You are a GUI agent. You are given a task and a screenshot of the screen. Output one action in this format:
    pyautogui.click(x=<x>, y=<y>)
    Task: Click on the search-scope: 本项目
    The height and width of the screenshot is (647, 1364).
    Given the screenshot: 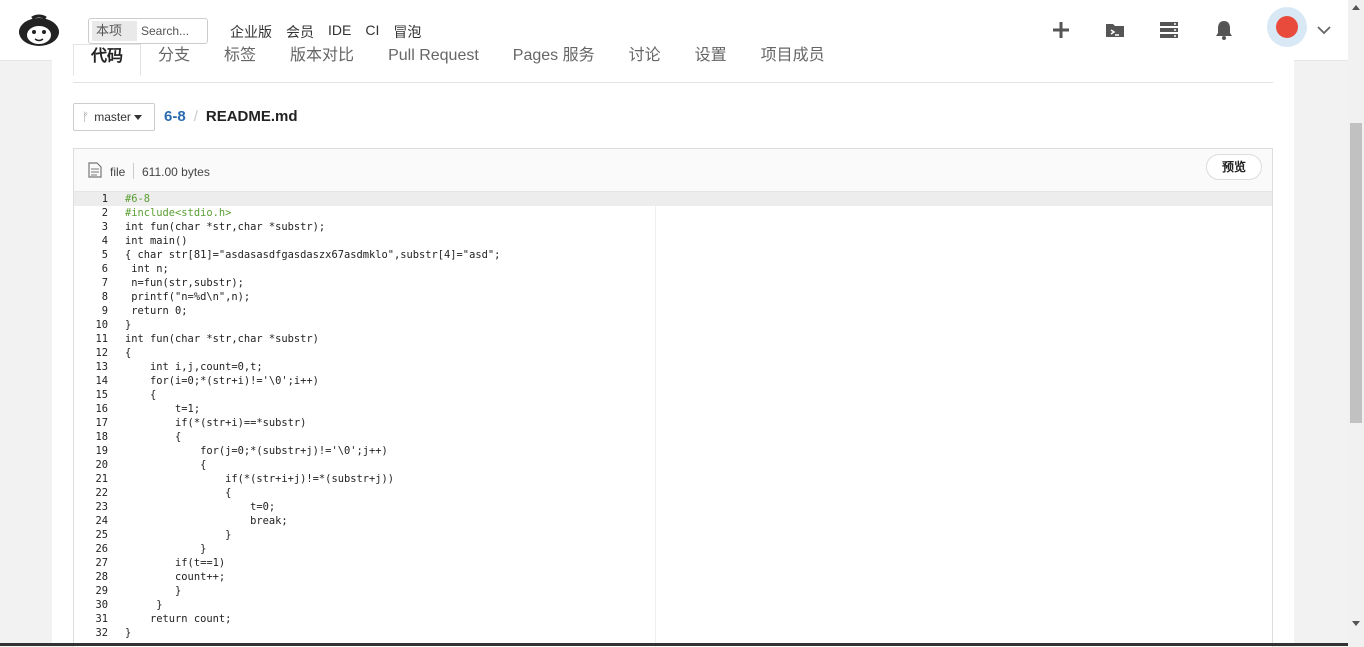 What is the action you would take?
    pyautogui.click(x=114, y=39)
    